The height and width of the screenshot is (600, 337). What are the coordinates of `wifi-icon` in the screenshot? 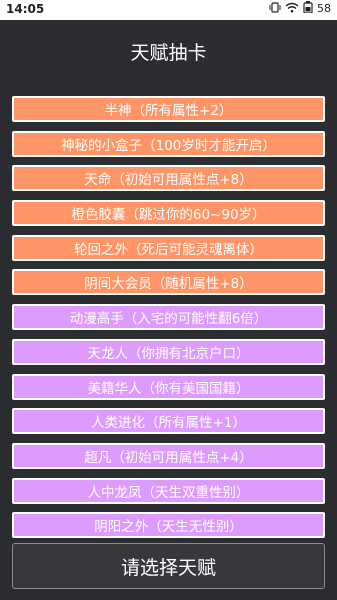 It's located at (292, 9).